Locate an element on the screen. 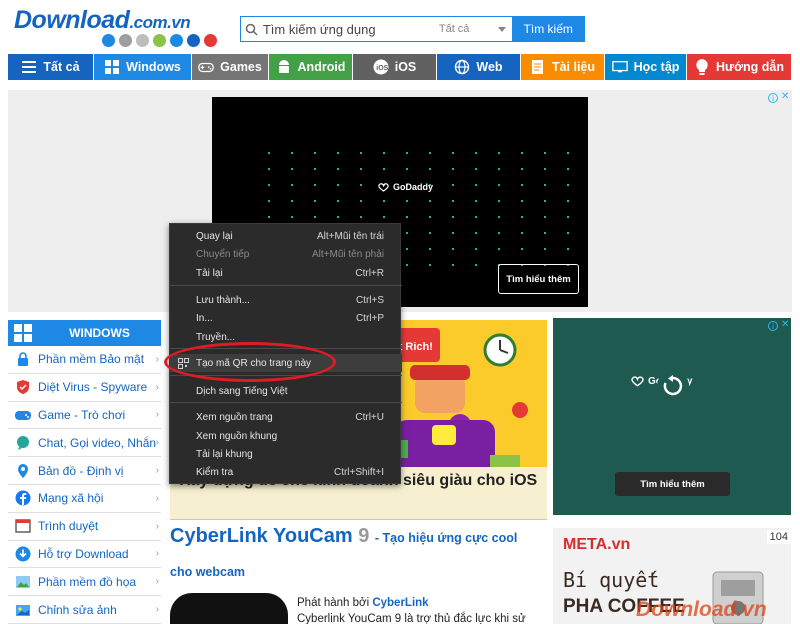 This screenshot has width=800, height=624. sidebar-item: Phần mềm đồ họa › is located at coordinates (84, 582).